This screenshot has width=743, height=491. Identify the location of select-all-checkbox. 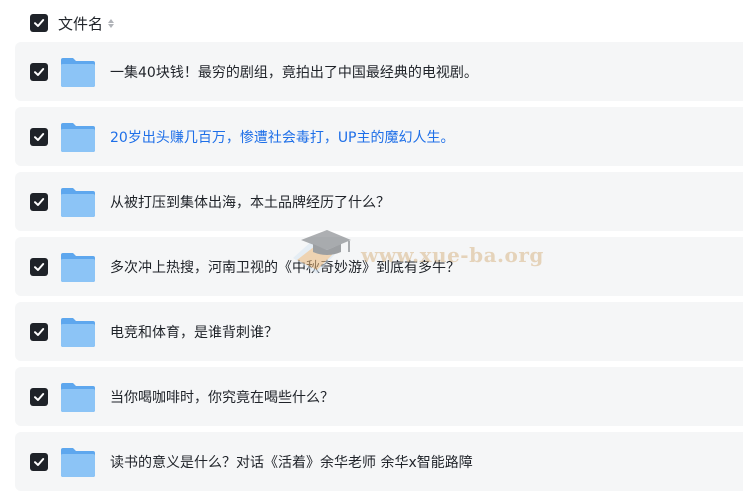
(39, 23).